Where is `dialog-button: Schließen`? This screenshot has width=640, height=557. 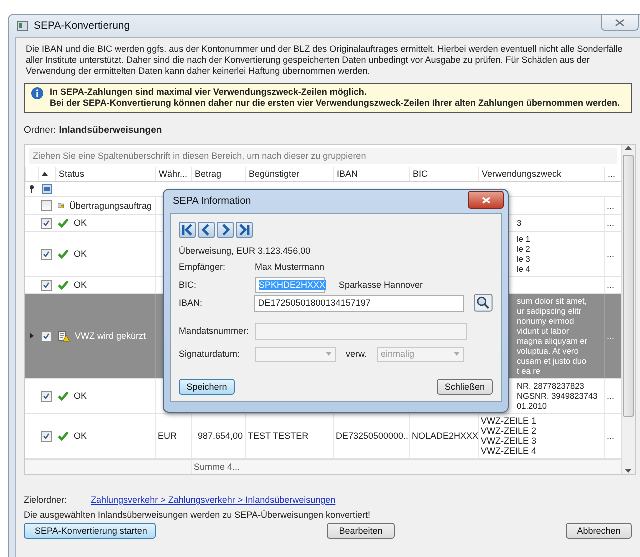
dialog-button: Schließen is located at coordinates (465, 387).